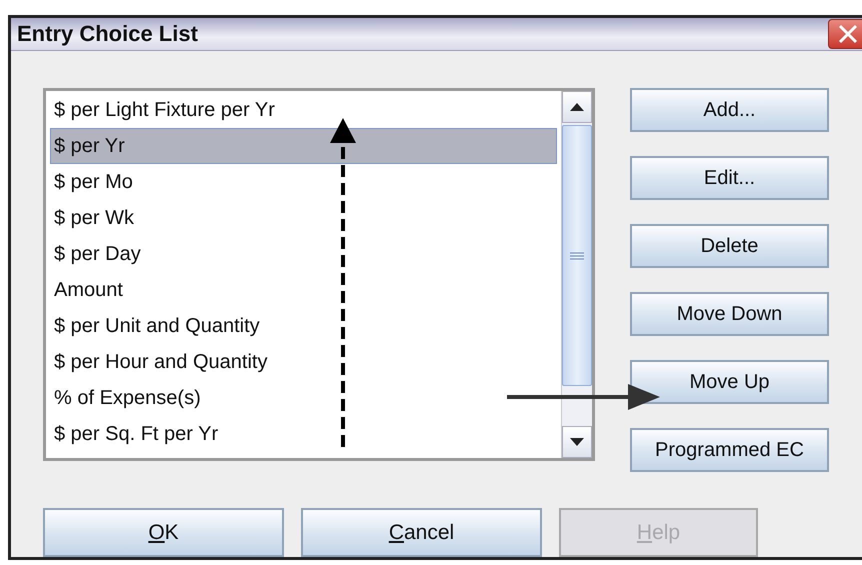  What do you see at coordinates (729, 450) in the screenshot?
I see `side-button: Programmed EC` at bounding box center [729, 450].